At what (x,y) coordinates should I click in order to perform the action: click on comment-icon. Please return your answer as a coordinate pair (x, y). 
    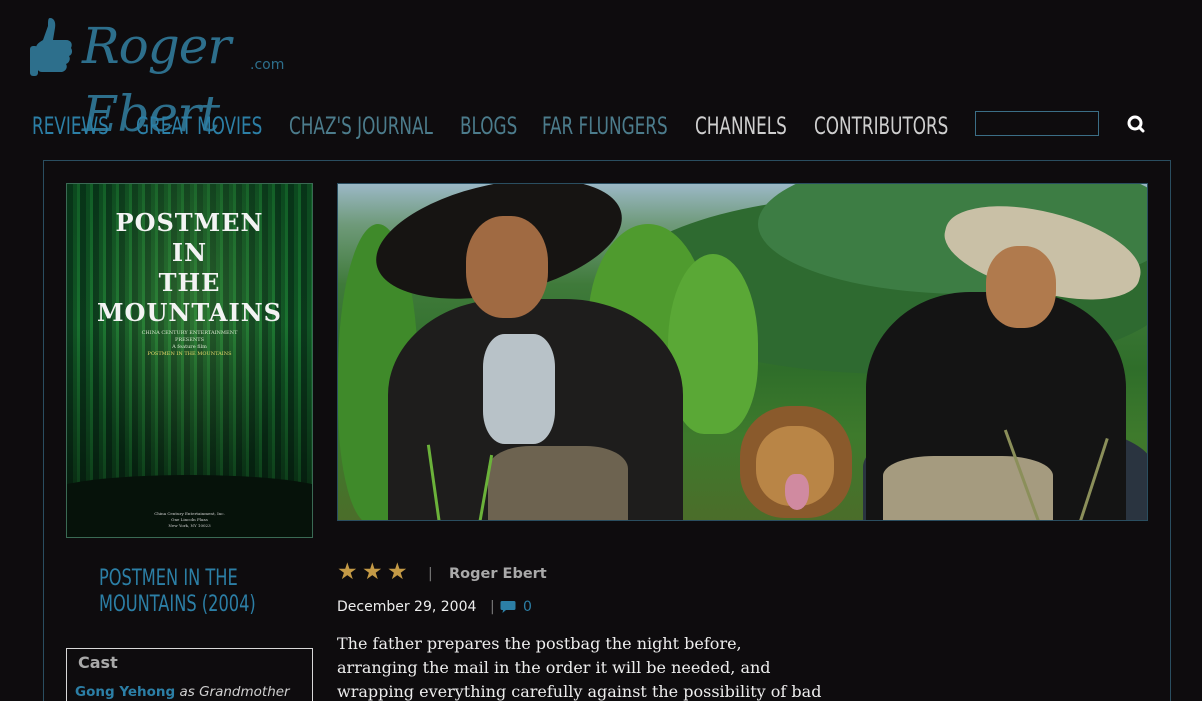
    Looking at the image, I should click on (508, 607).